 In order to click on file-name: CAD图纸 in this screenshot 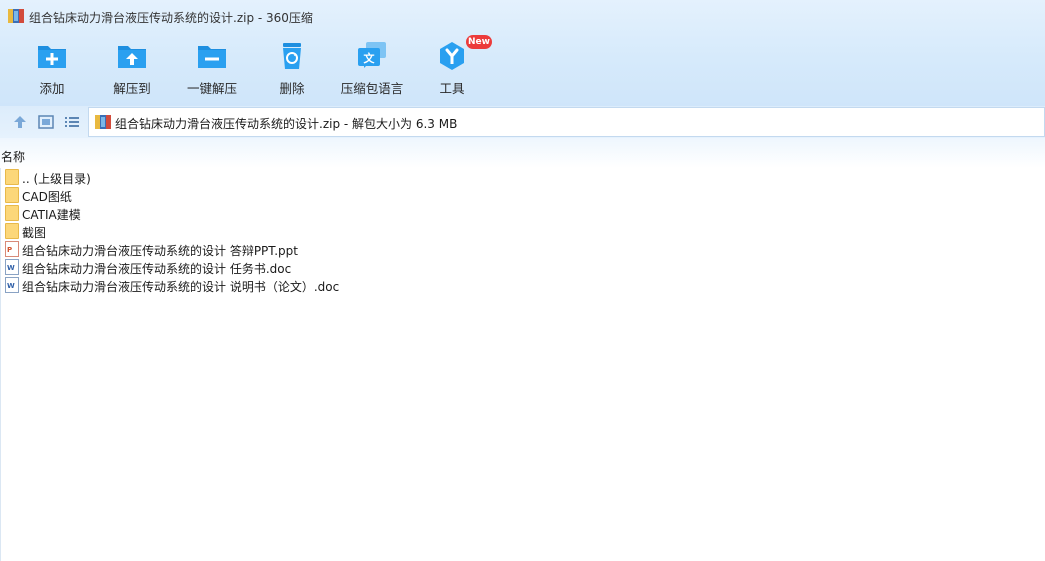, I will do `click(47, 197)`.